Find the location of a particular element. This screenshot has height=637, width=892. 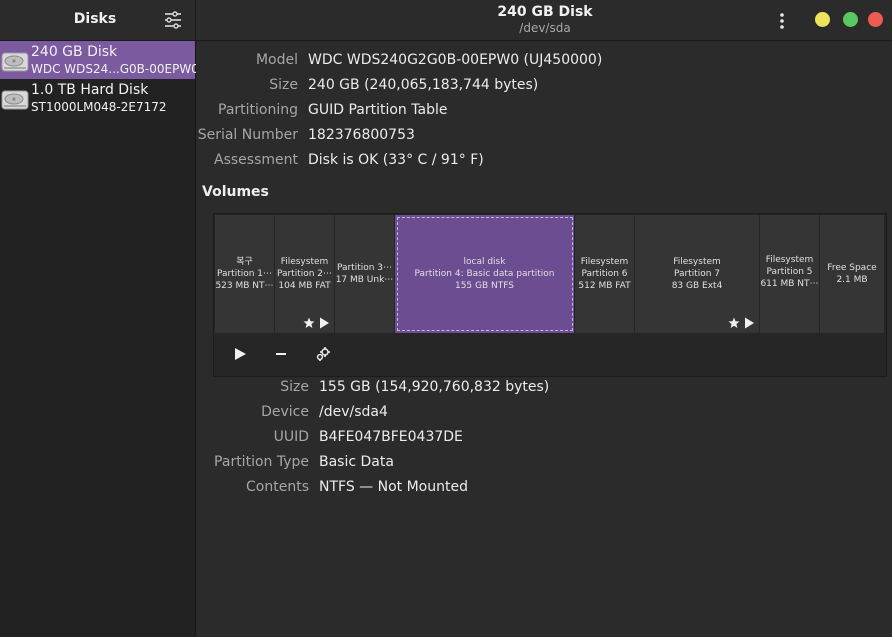

app-title: Disks is located at coordinates (95, 19).